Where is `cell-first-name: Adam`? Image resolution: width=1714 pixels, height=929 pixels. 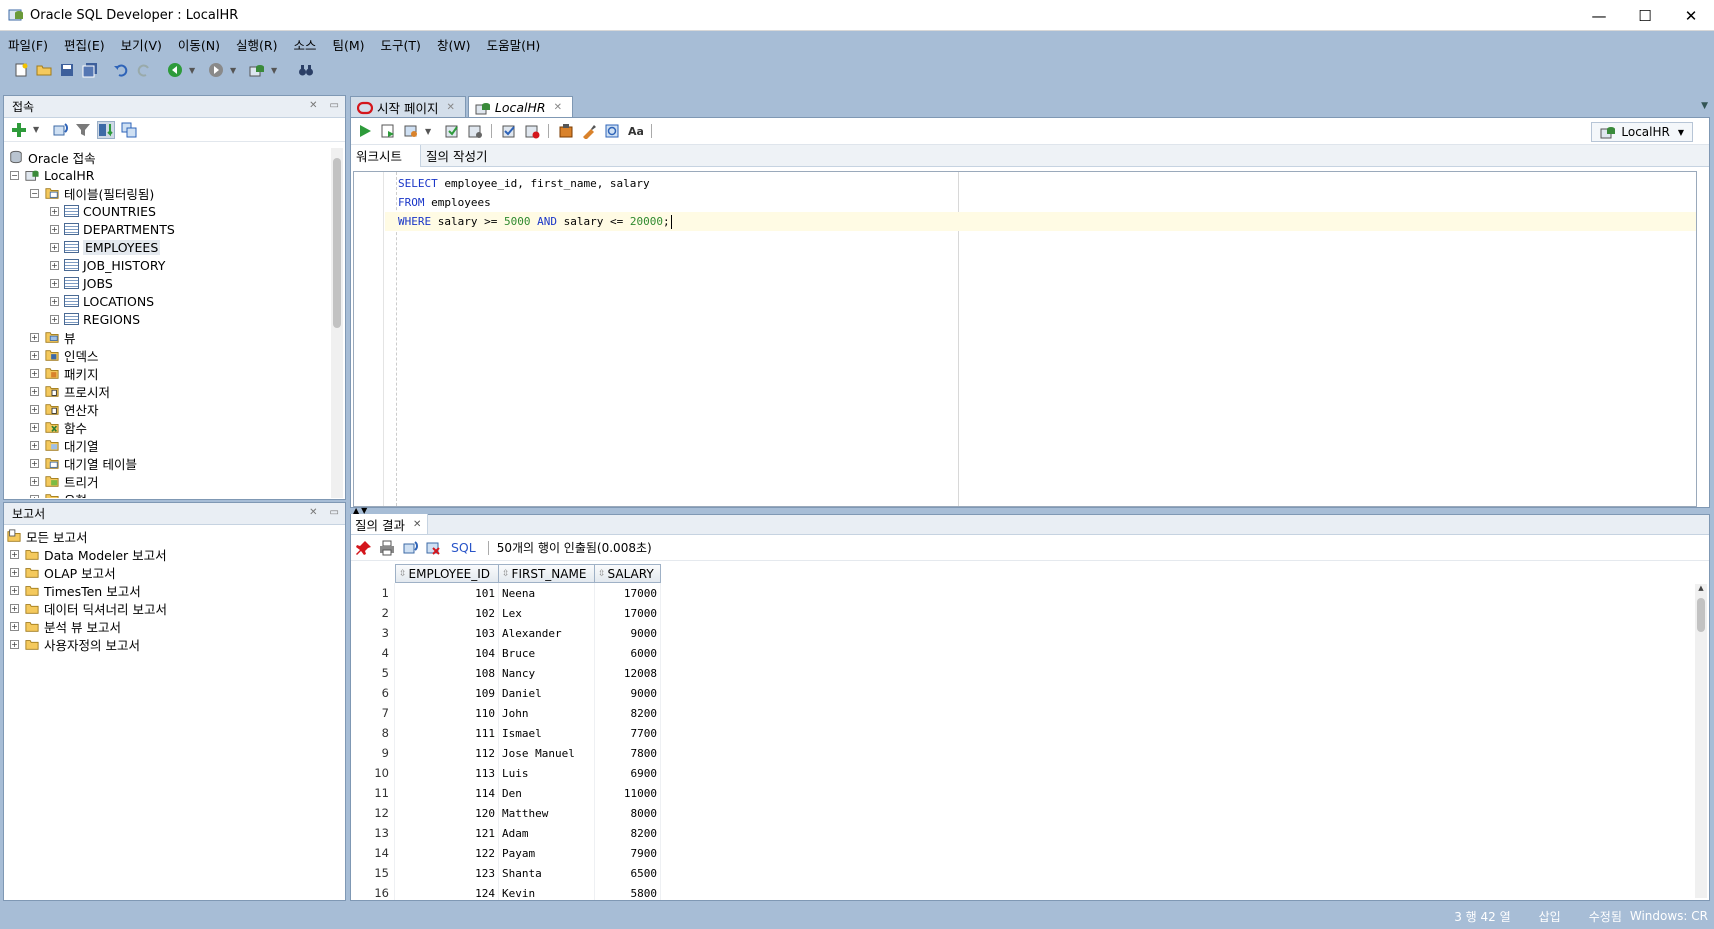
cell-first-name: Adam is located at coordinates (547, 833).